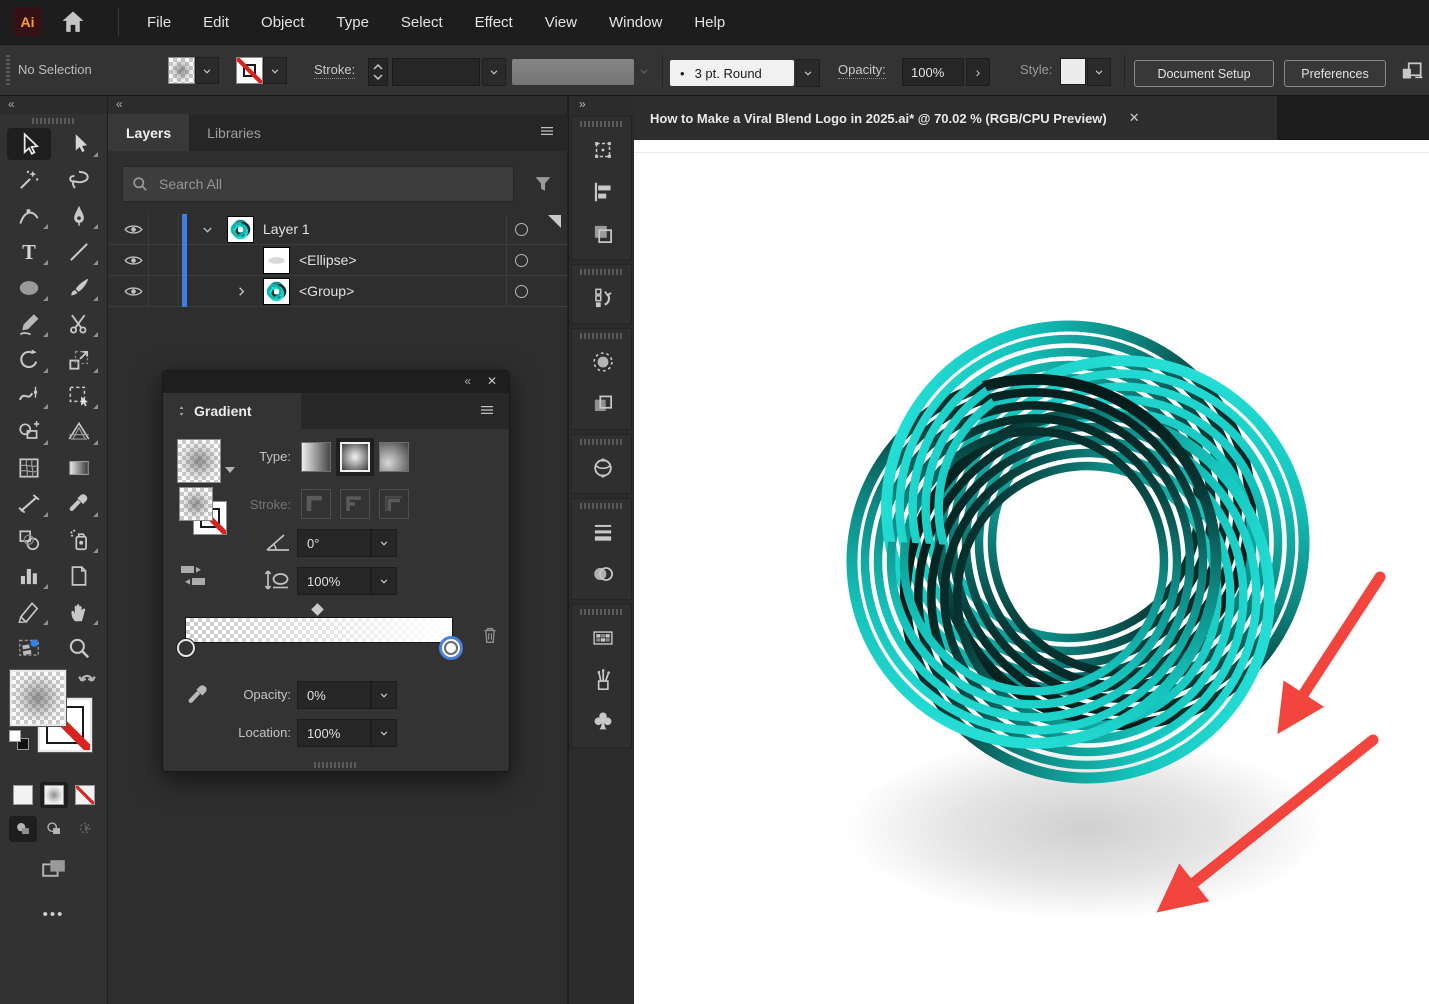 The image size is (1429, 1004). I want to click on none-button, so click(85, 795).